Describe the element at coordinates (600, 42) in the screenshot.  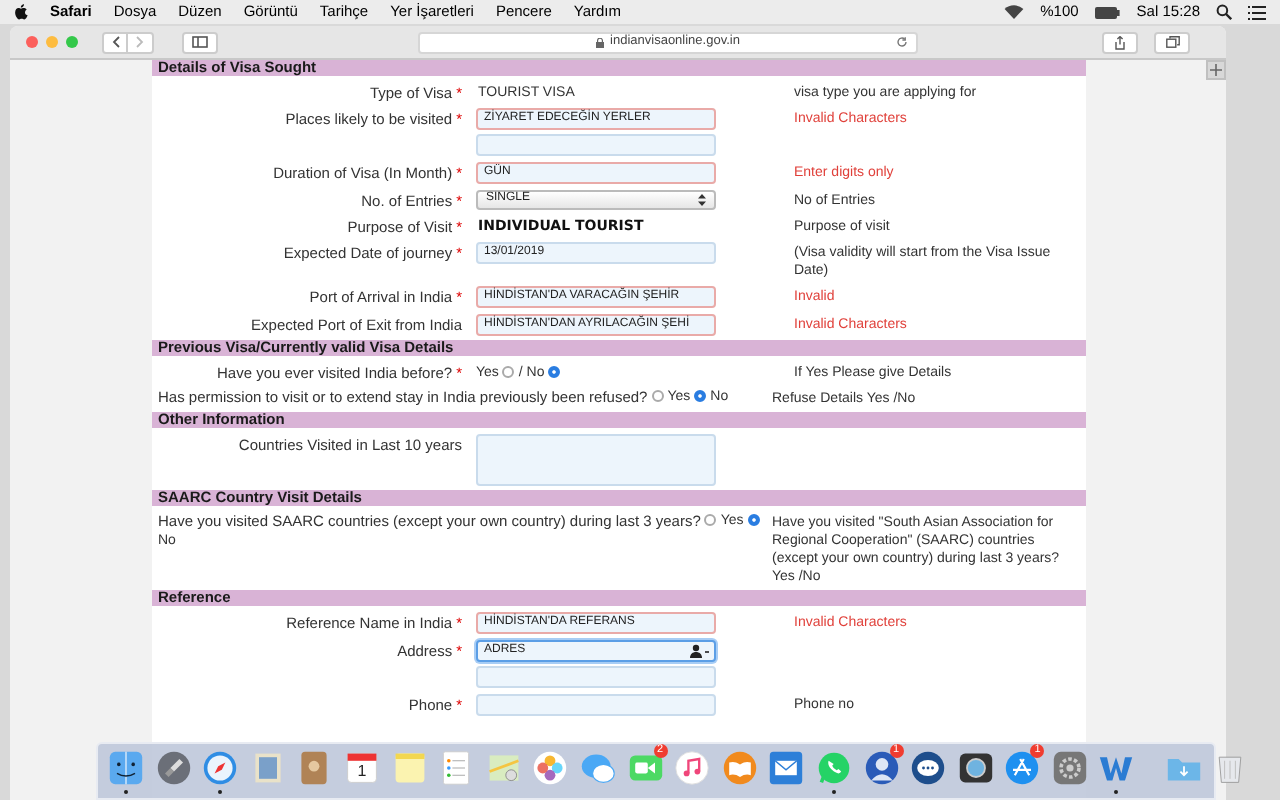
I see `lock-icon` at that location.